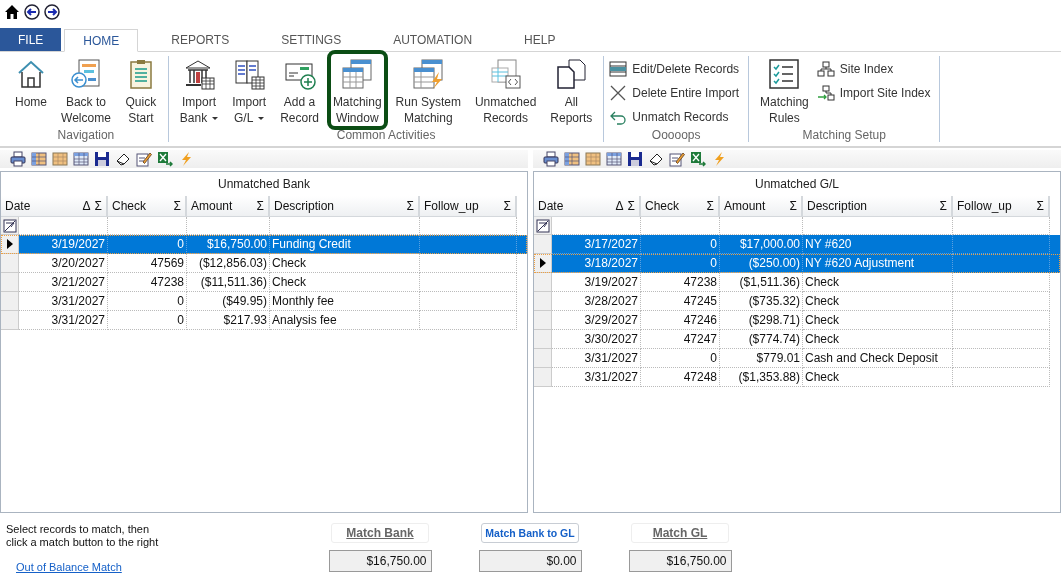 This screenshot has height=587, width=1061. I want to click on document-code-icon, so click(505, 74).